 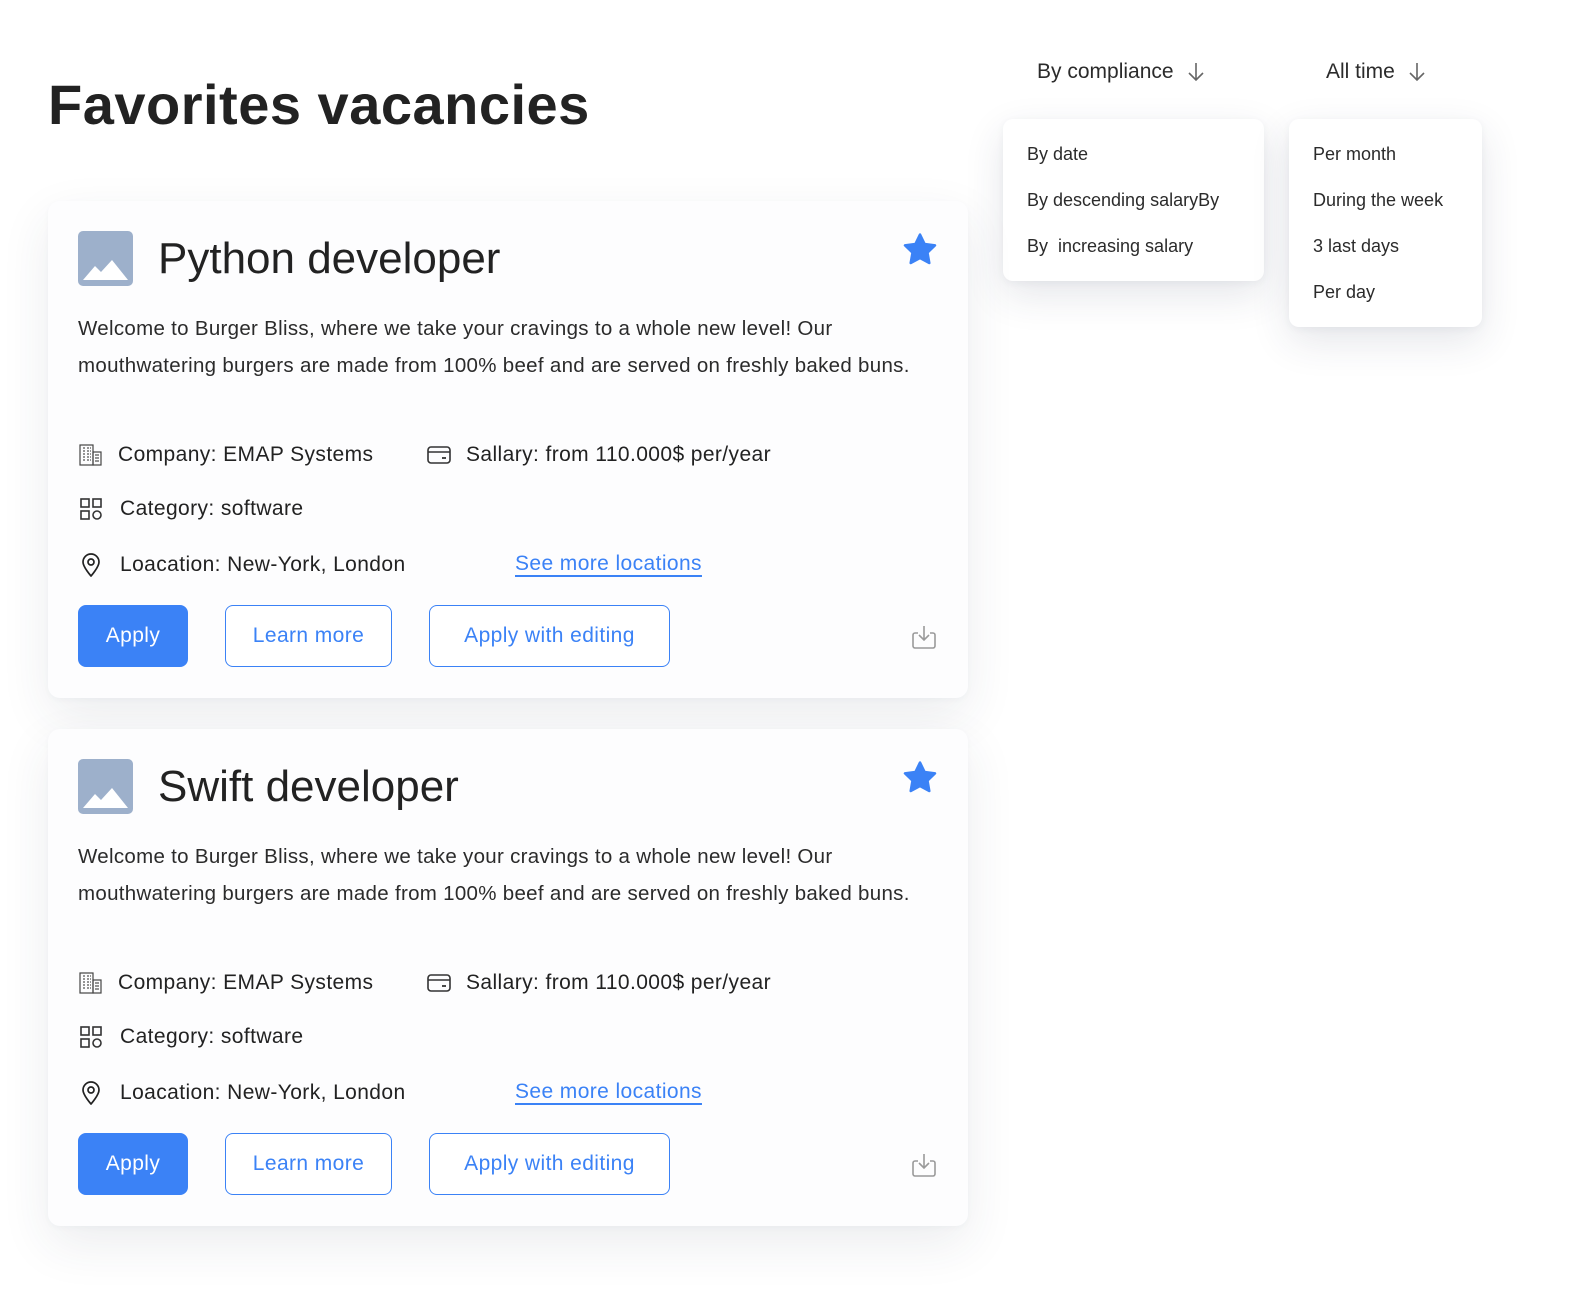 What do you see at coordinates (1133, 208) in the screenshot?
I see `sort-option-descending-salary: By descending salaryBy` at bounding box center [1133, 208].